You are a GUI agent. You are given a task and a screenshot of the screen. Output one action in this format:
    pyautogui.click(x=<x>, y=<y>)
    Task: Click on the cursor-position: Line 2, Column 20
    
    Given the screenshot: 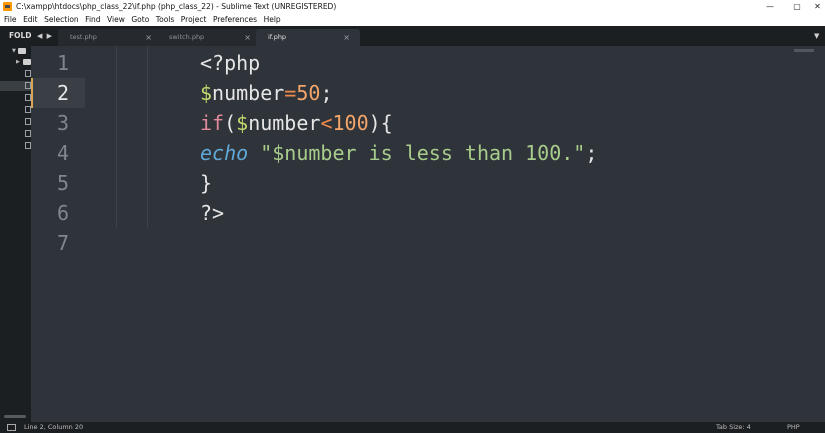 What is the action you would take?
    pyautogui.click(x=54, y=427)
    